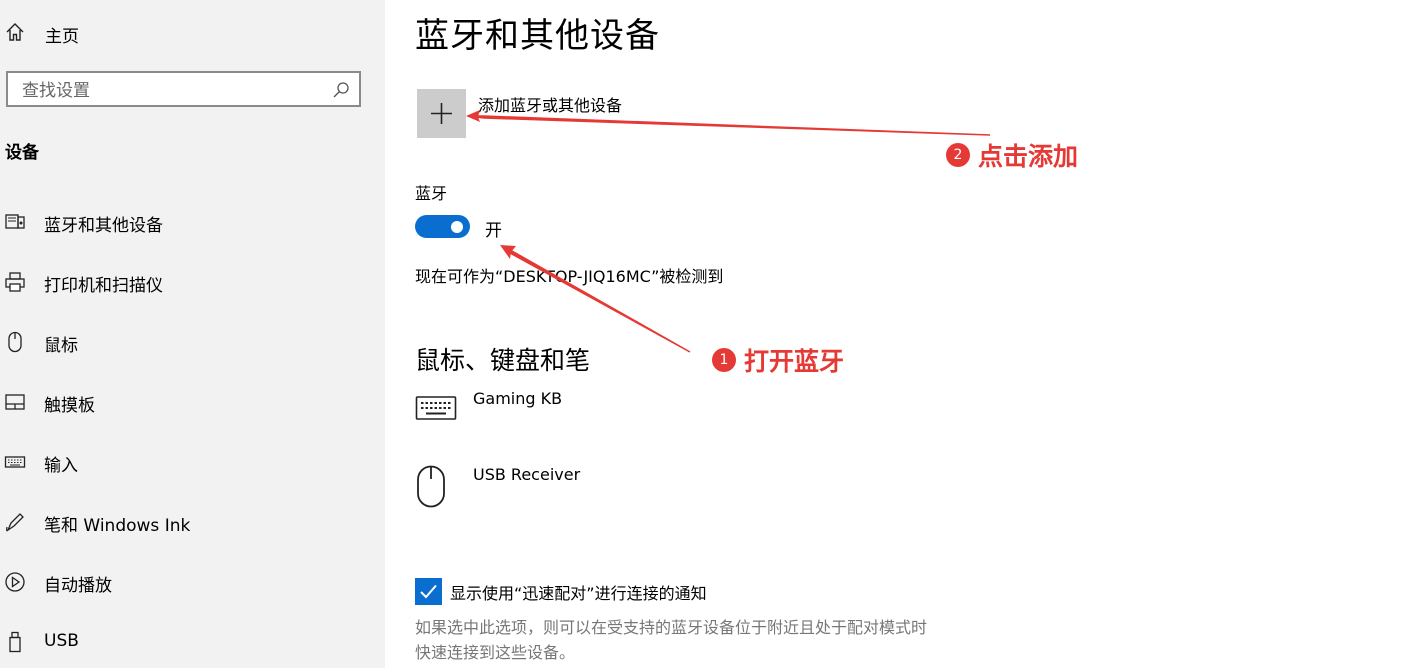 Image resolution: width=1425 pixels, height=668 pixels. I want to click on section-heading: 设备, so click(22, 153).